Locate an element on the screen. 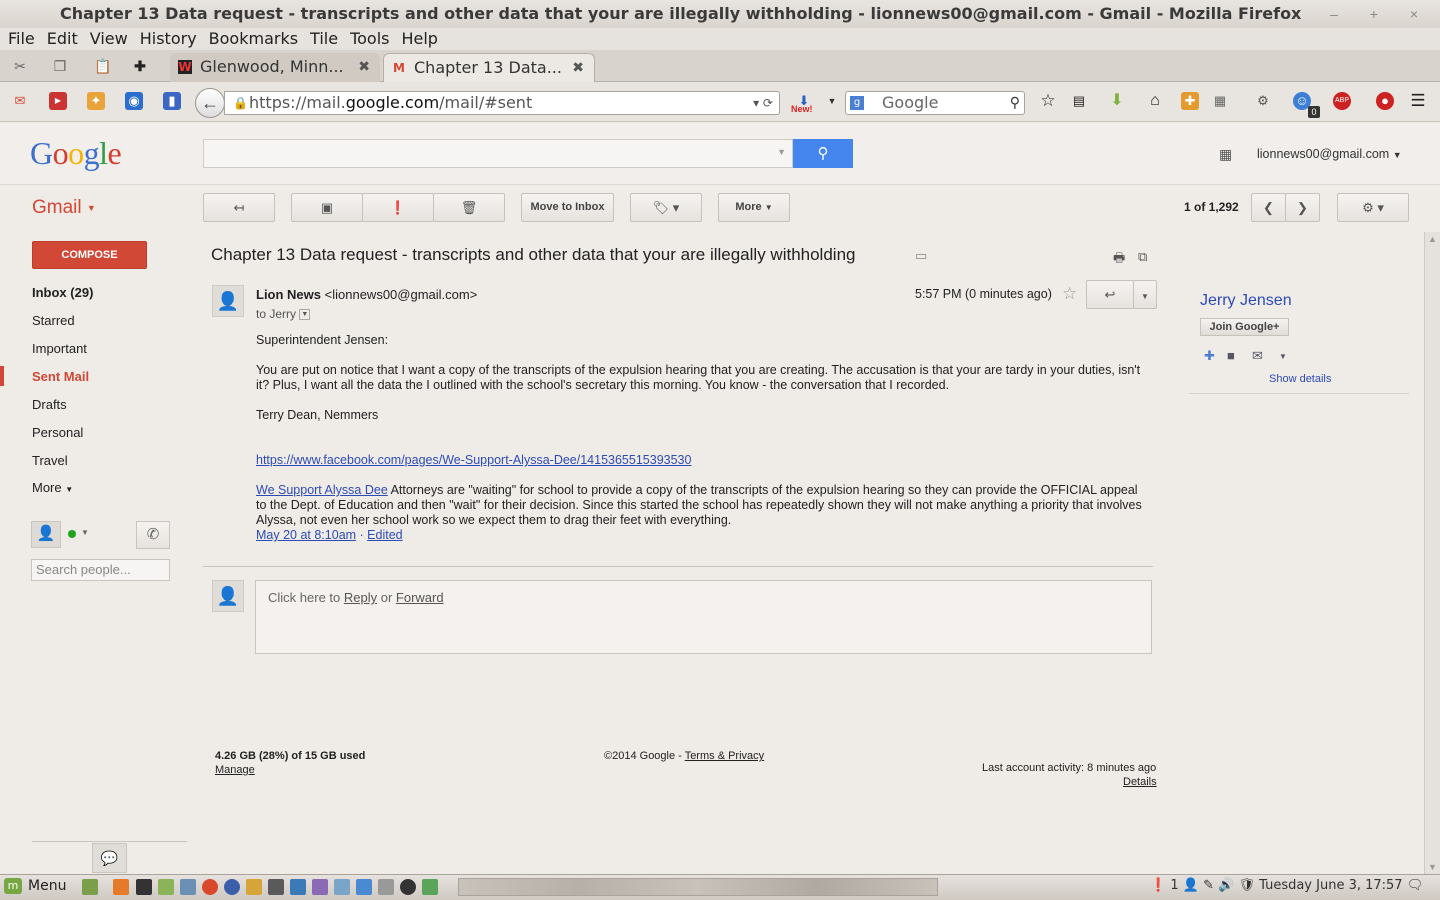  notification-icon: 🗨 is located at coordinates (1415, 885).